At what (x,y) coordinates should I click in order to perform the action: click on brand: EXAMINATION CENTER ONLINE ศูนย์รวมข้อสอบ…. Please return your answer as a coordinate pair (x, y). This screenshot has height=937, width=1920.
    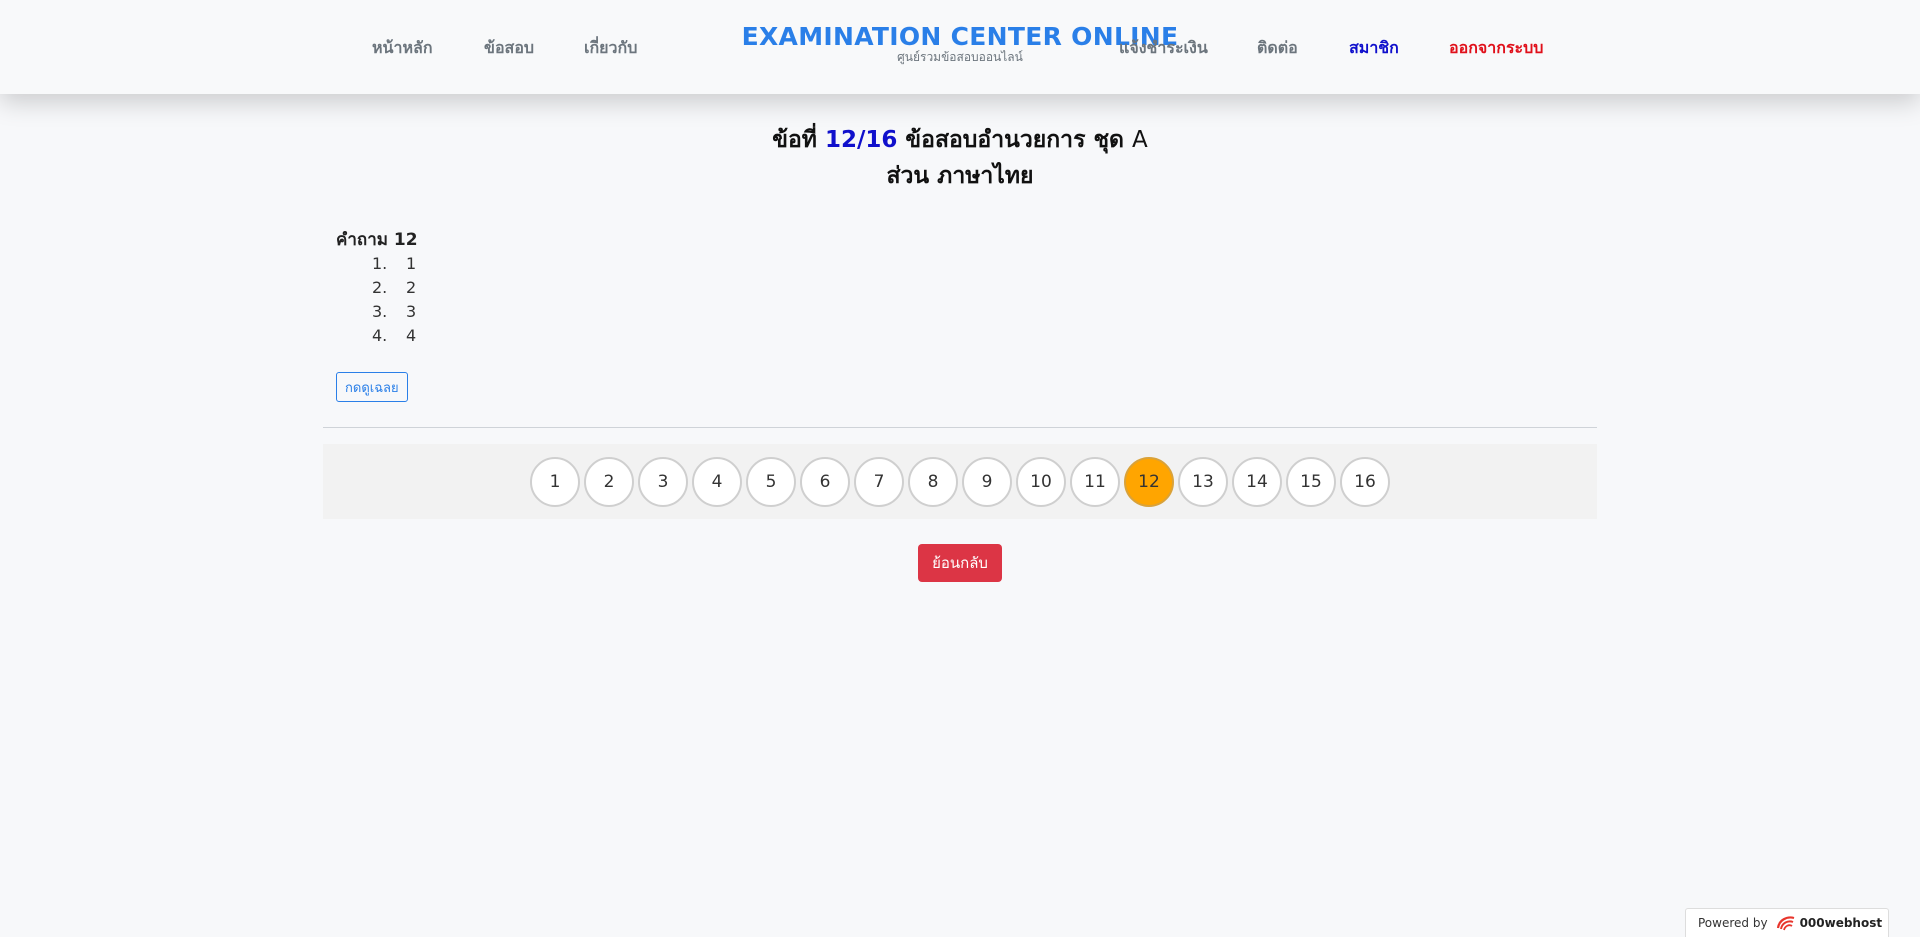
    Looking at the image, I should click on (960, 44).